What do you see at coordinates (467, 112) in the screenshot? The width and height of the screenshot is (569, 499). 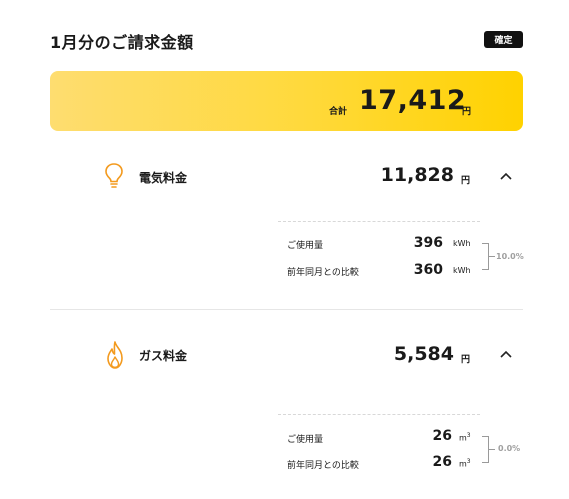 I see `total-unit: 円` at bounding box center [467, 112].